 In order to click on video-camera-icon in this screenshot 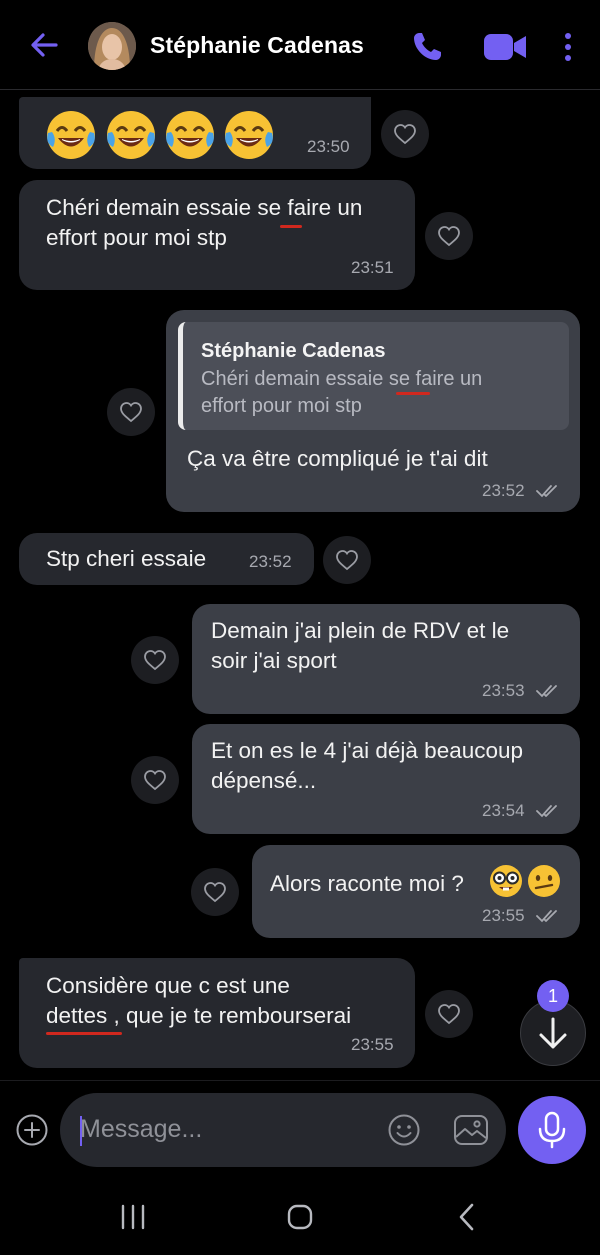, I will do `click(505, 47)`.